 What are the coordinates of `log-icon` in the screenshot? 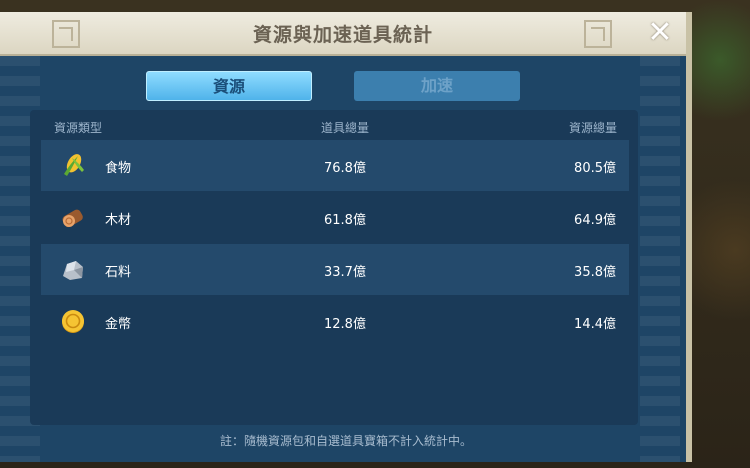 It's located at (72, 218).